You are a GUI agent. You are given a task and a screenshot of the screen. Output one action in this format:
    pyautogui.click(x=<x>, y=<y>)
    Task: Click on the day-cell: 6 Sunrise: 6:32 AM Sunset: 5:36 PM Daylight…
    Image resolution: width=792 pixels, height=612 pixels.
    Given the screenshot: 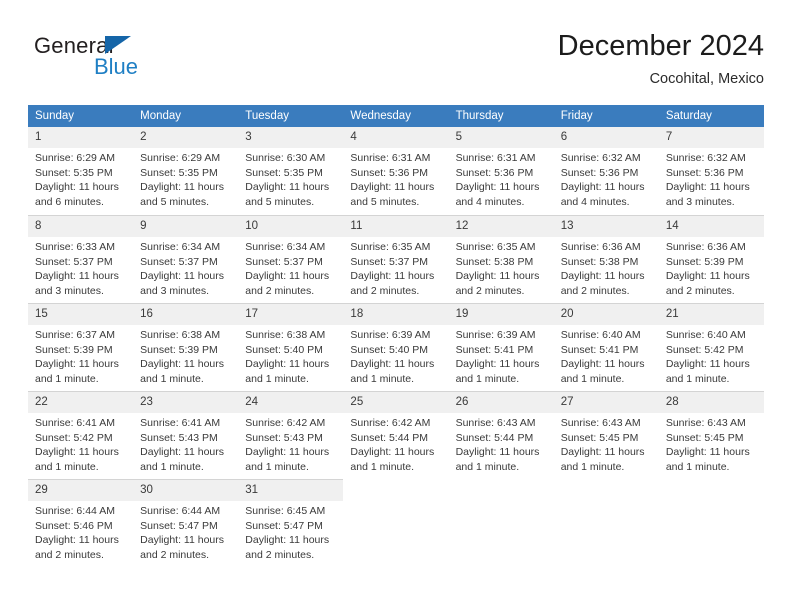 What is the action you would take?
    pyautogui.click(x=606, y=171)
    